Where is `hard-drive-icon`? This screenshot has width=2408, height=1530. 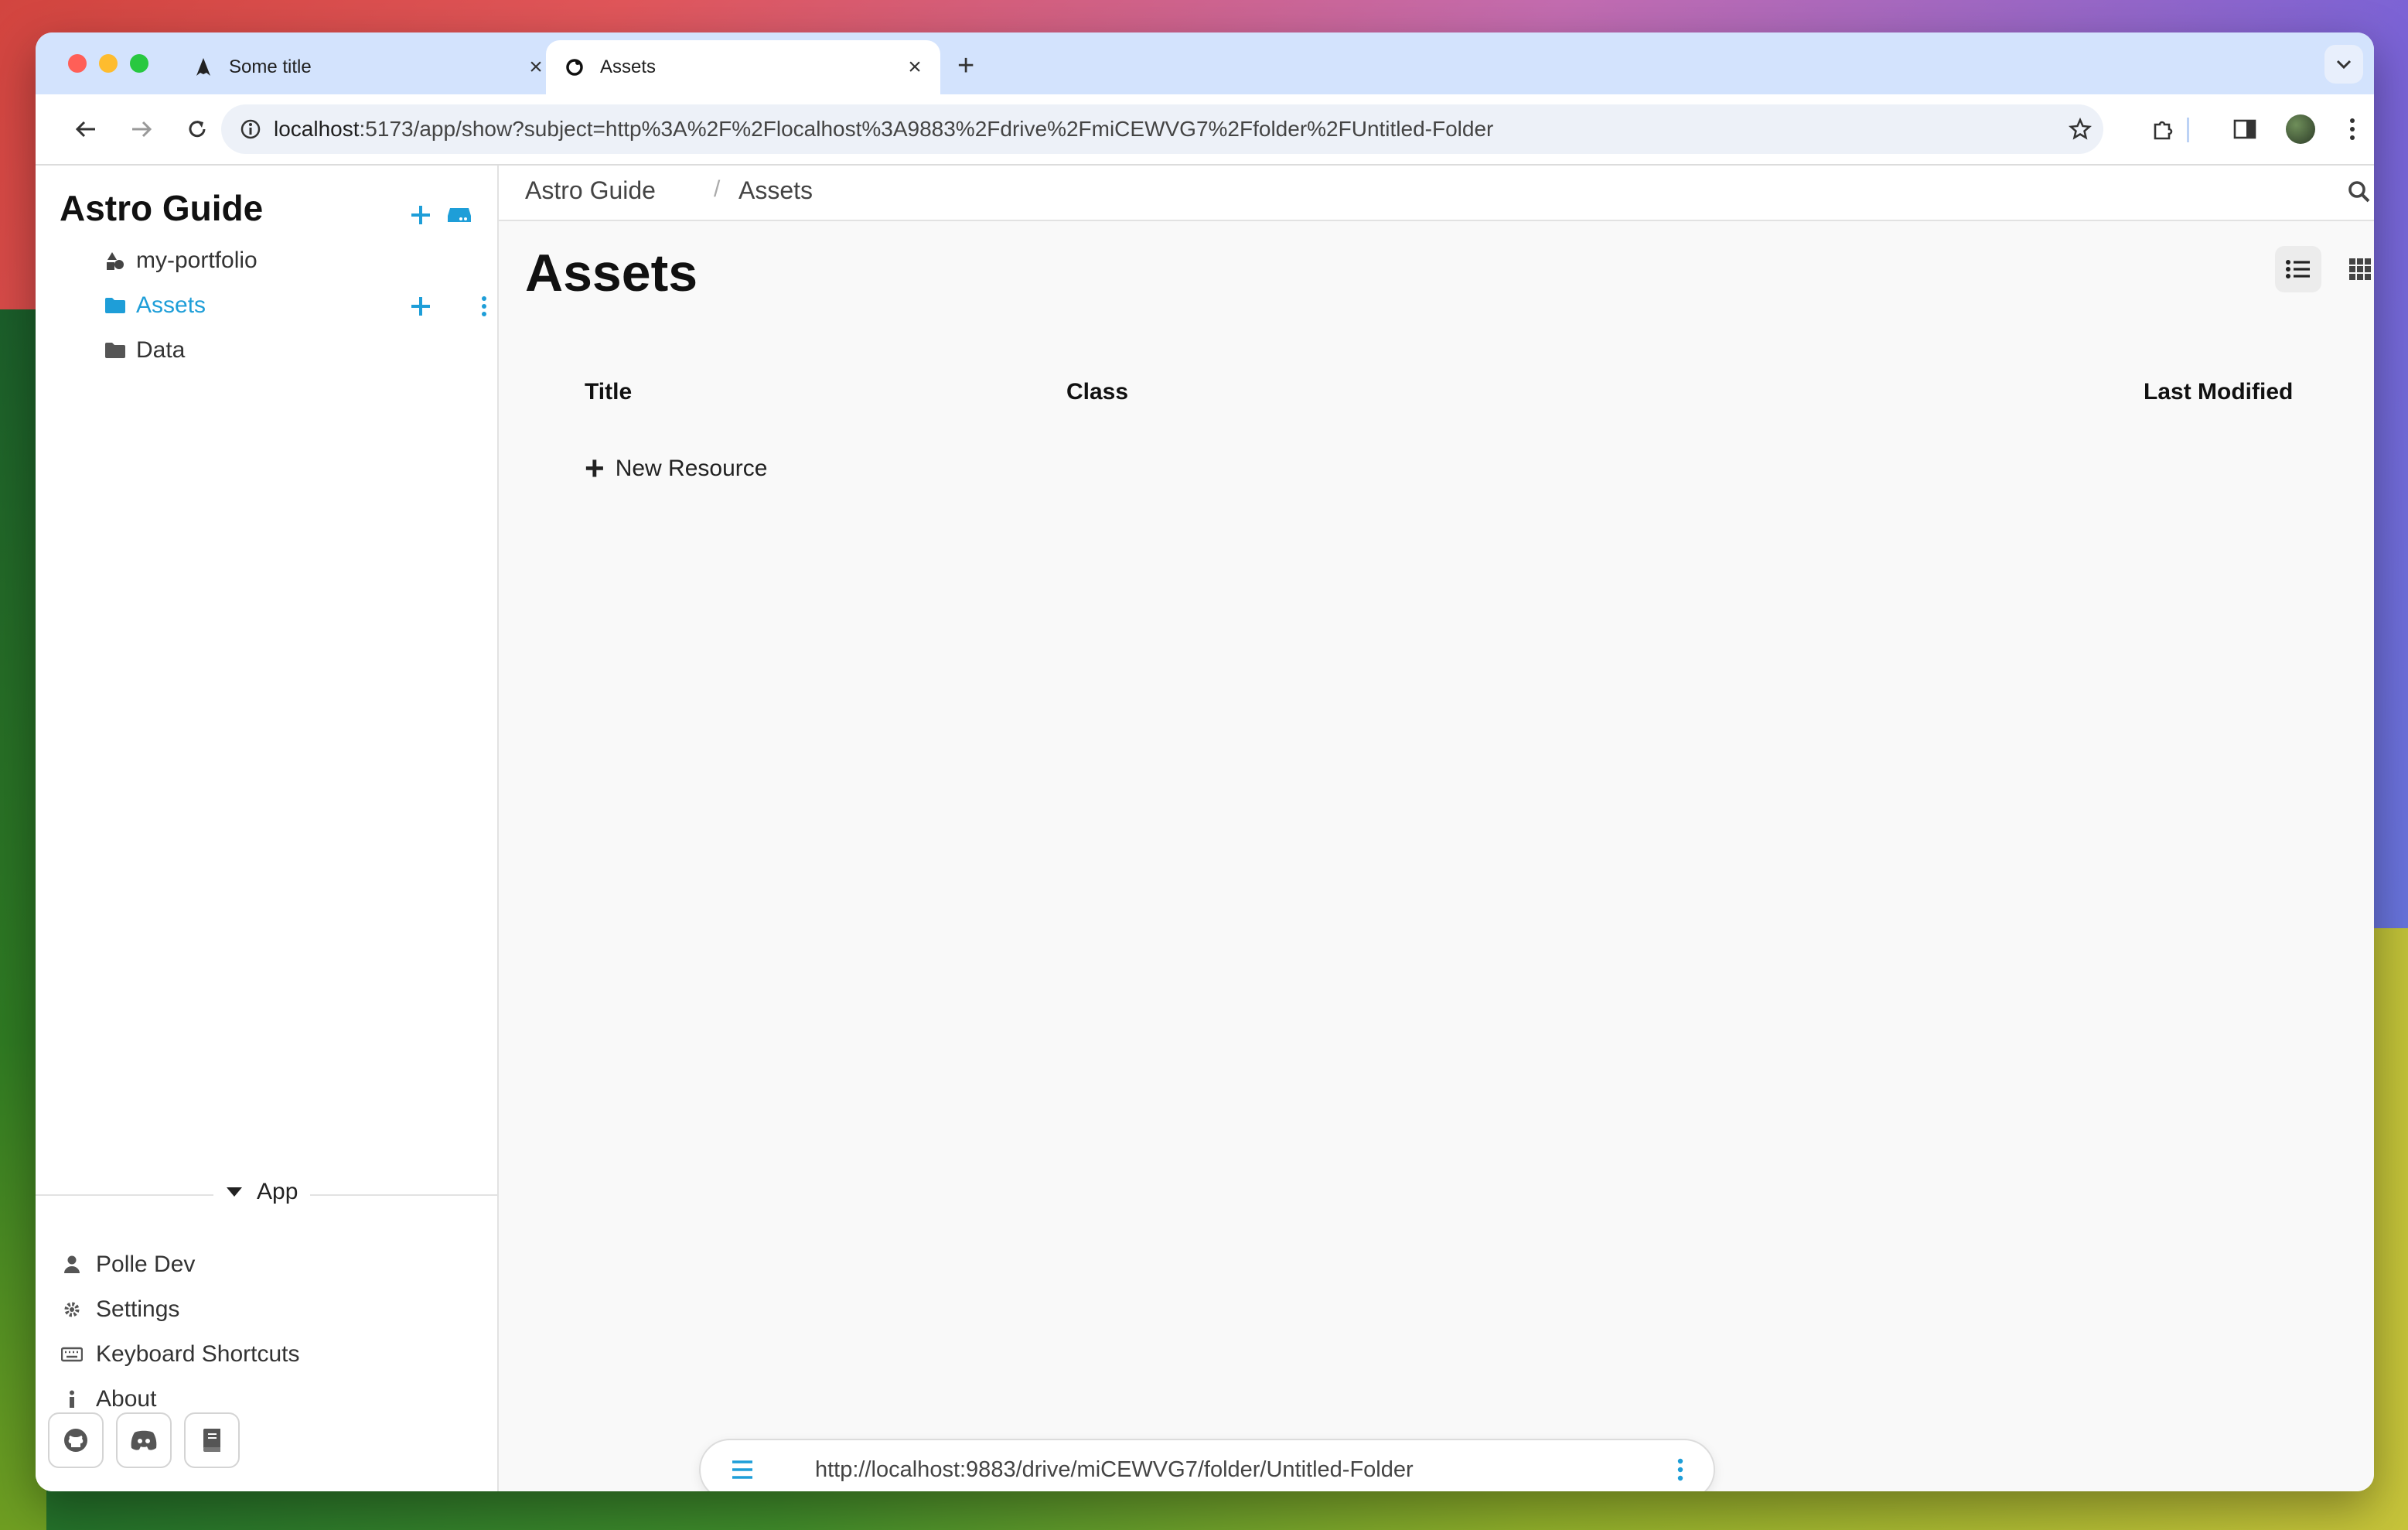
hard-drive-icon is located at coordinates (459, 215).